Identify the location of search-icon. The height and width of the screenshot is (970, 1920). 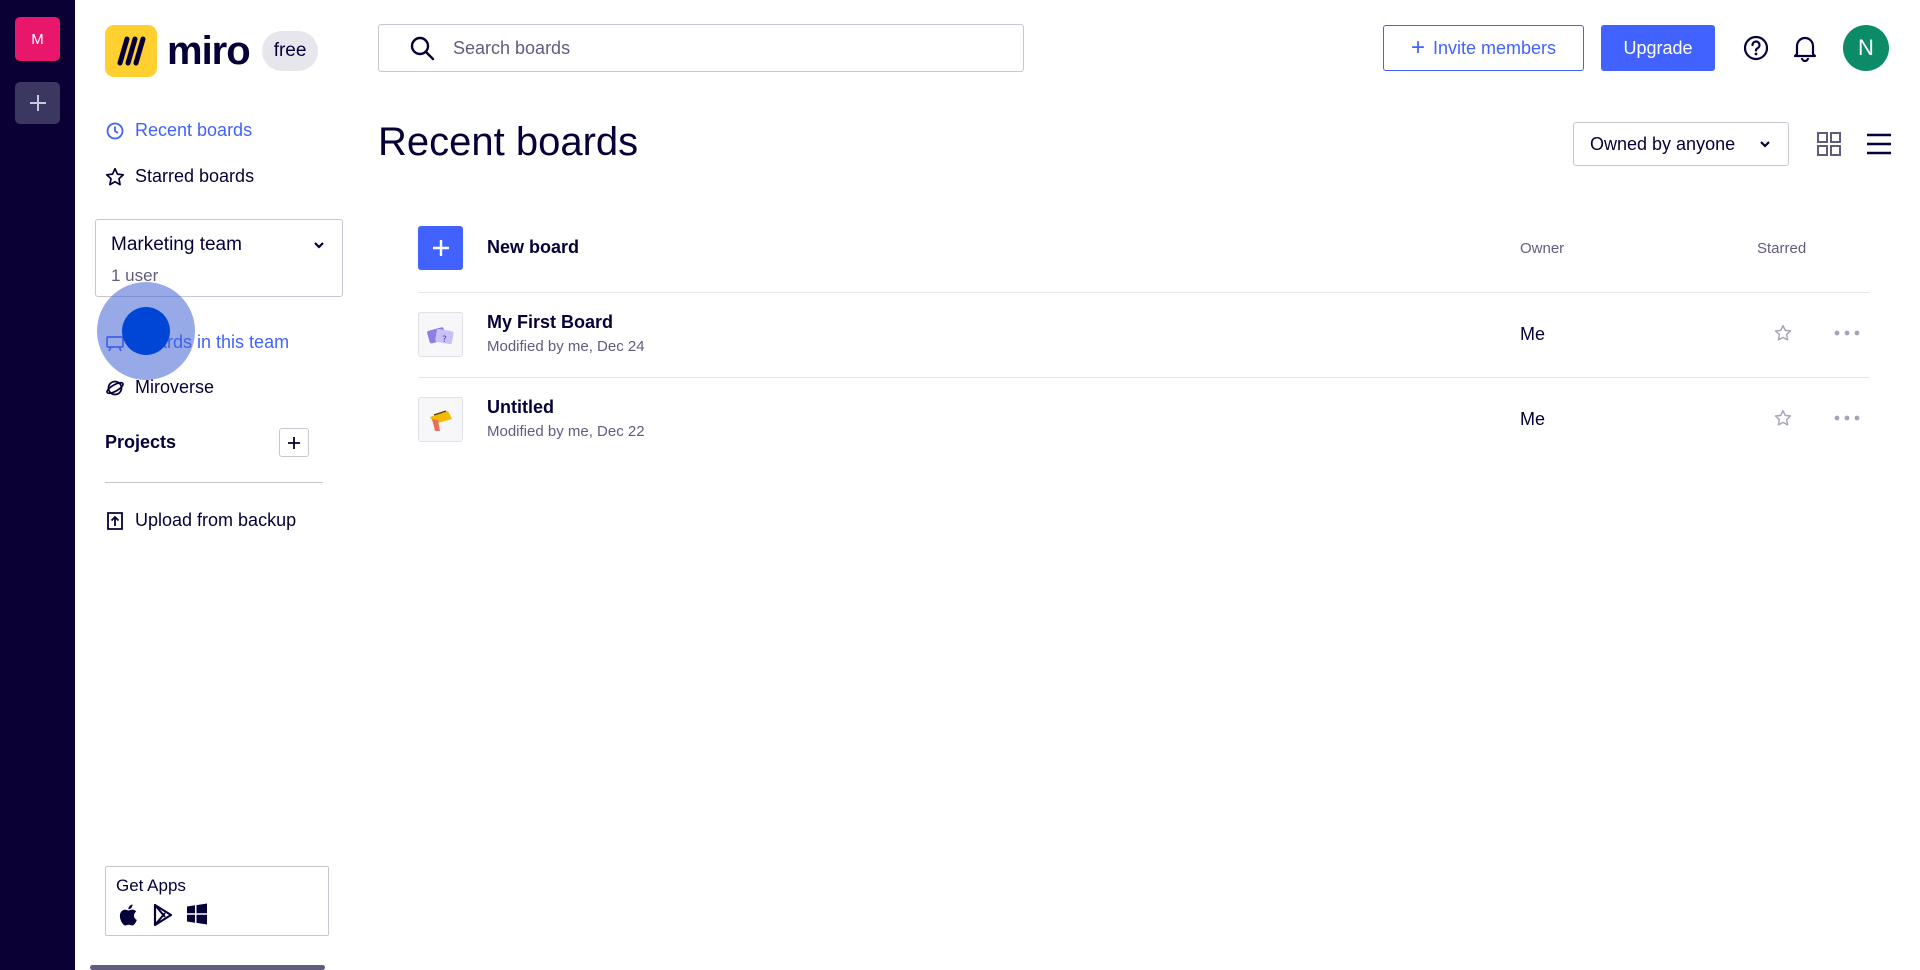
(422, 48).